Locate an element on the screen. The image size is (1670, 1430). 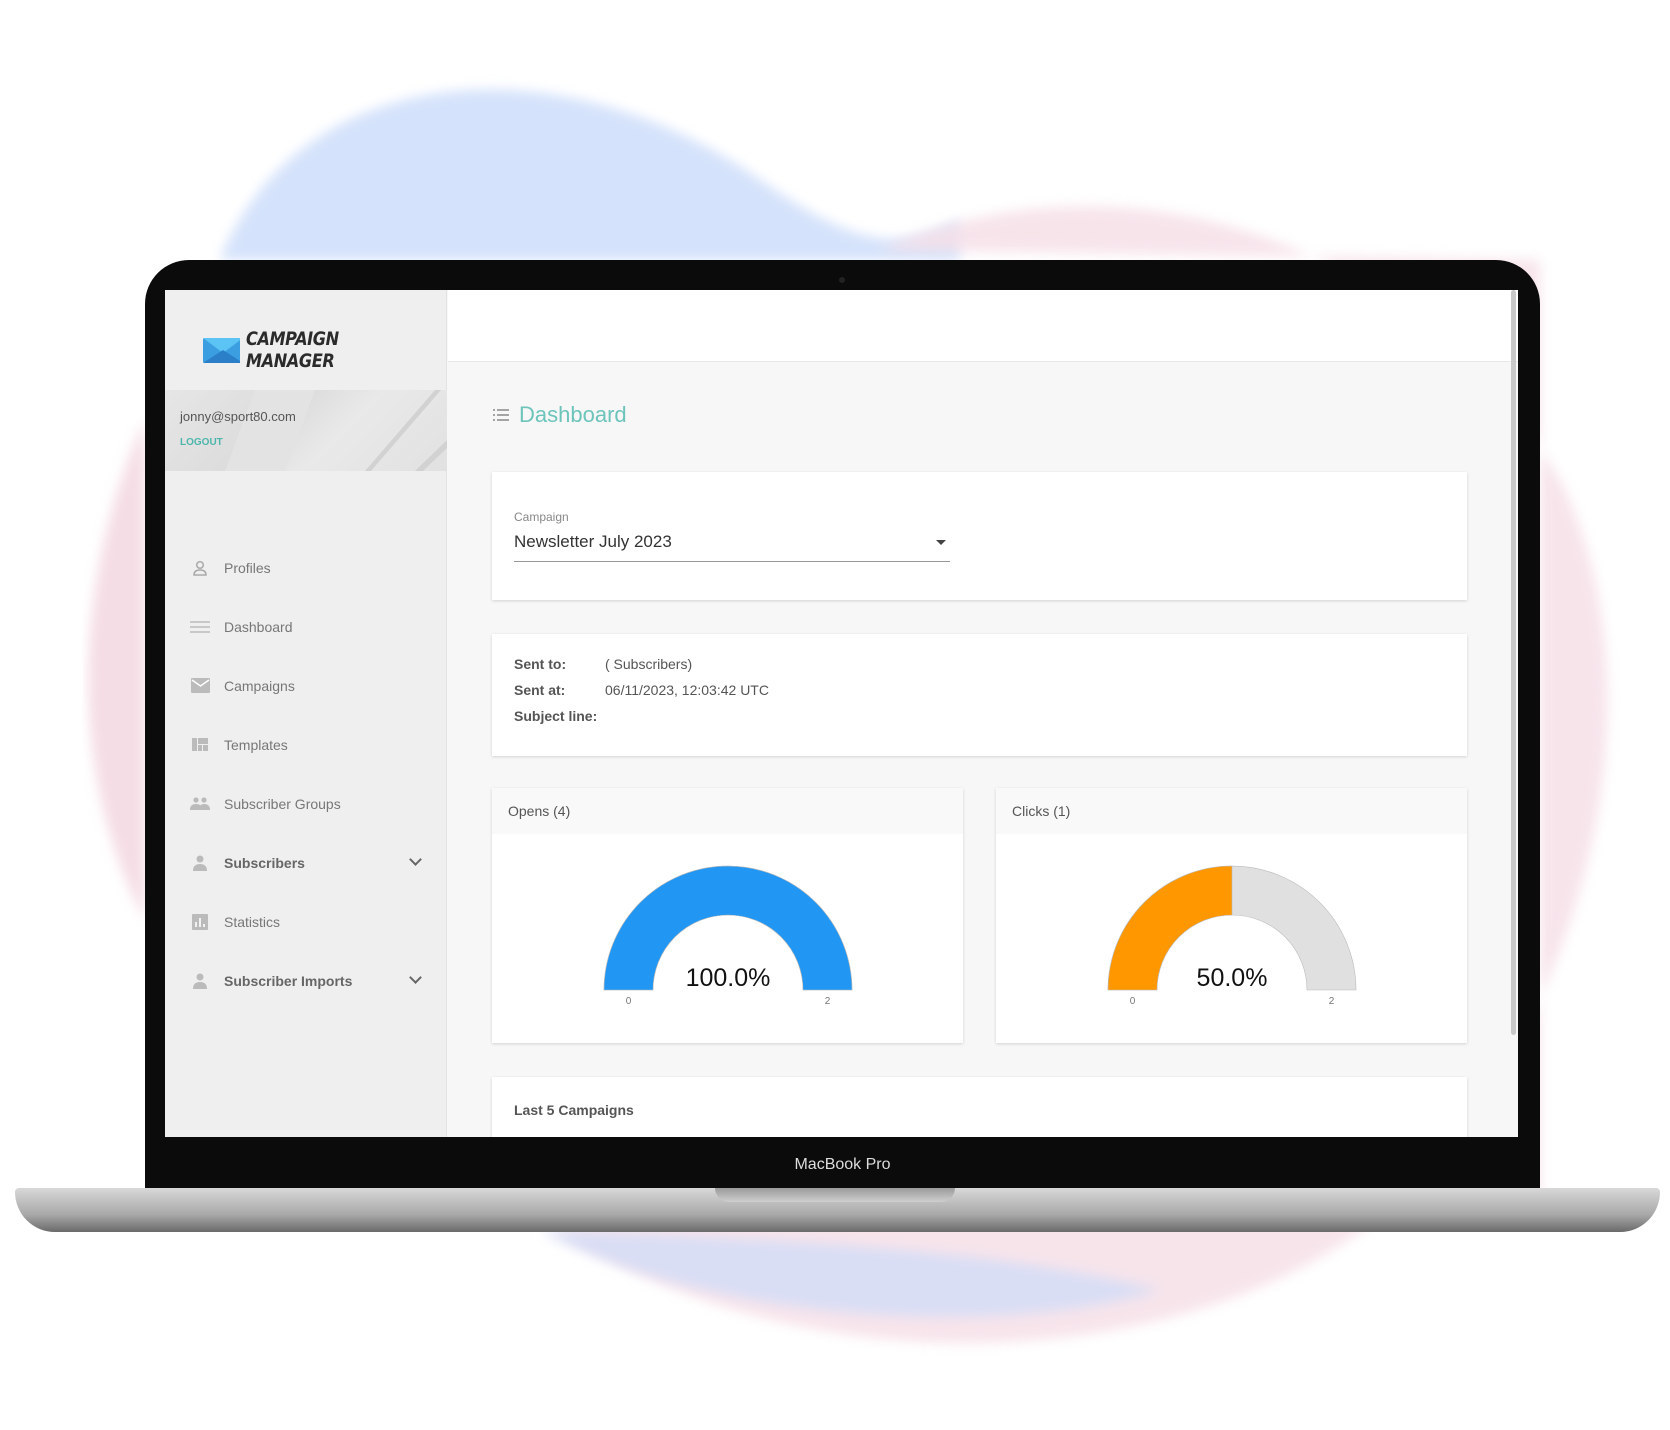
dropdown-caret-icon is located at coordinates (941, 542).